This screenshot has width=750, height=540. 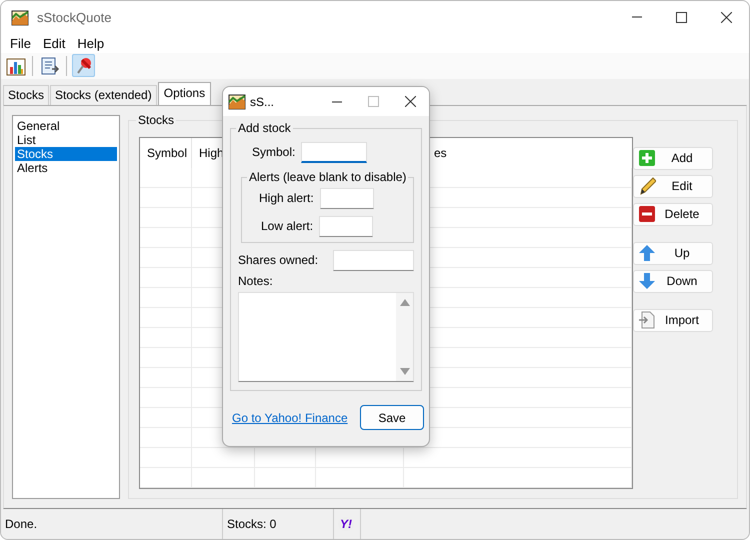 I want to click on column-header: Symbol, so click(x=167, y=153).